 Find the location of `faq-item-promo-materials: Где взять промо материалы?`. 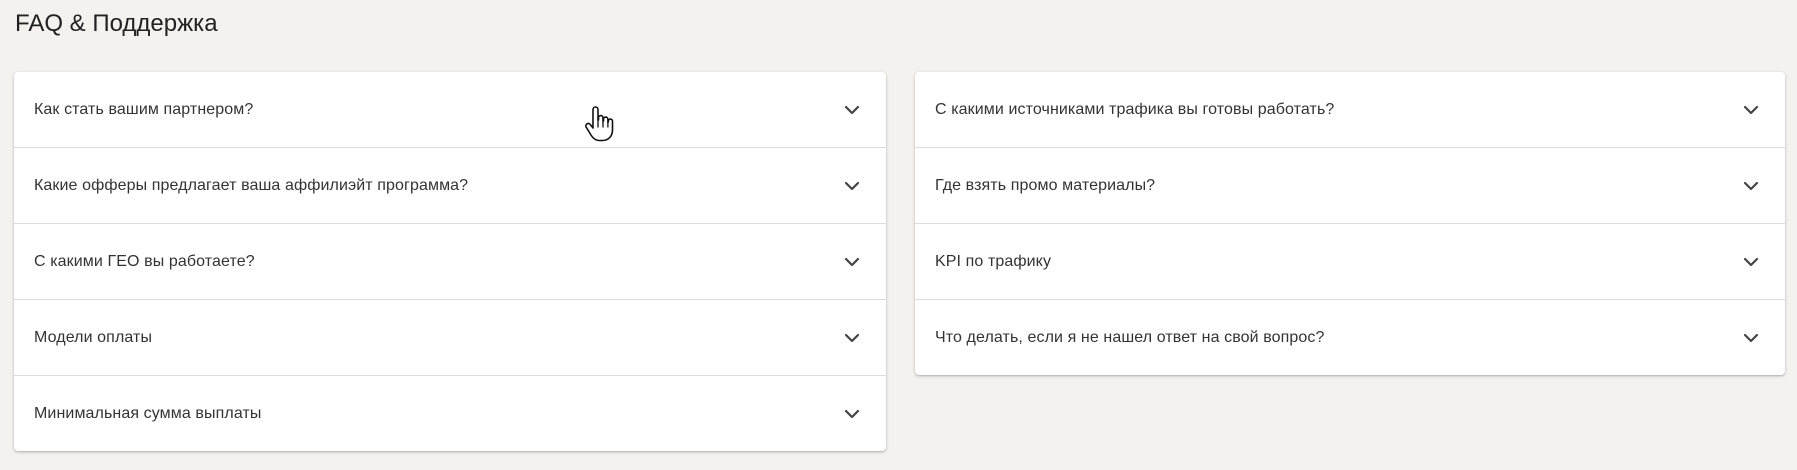

faq-item-promo-materials: Где взять промо материалы? is located at coordinates (1350, 186).